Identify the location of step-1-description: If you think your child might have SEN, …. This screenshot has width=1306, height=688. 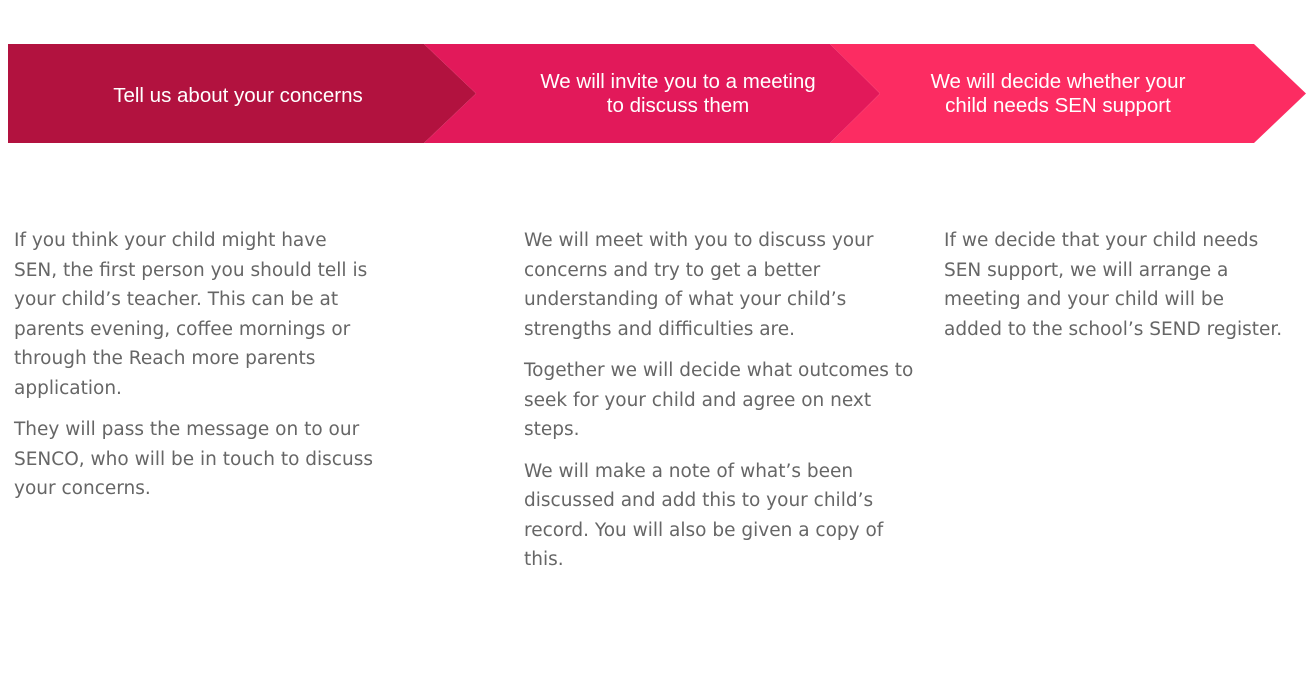
(194, 371).